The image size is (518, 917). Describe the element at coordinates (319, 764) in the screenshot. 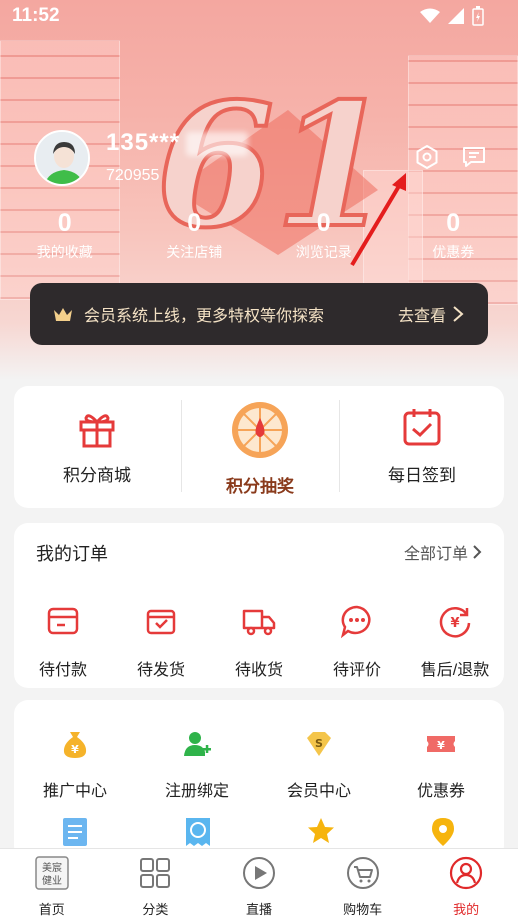

I see `service-member-center: S 会员中心` at that location.